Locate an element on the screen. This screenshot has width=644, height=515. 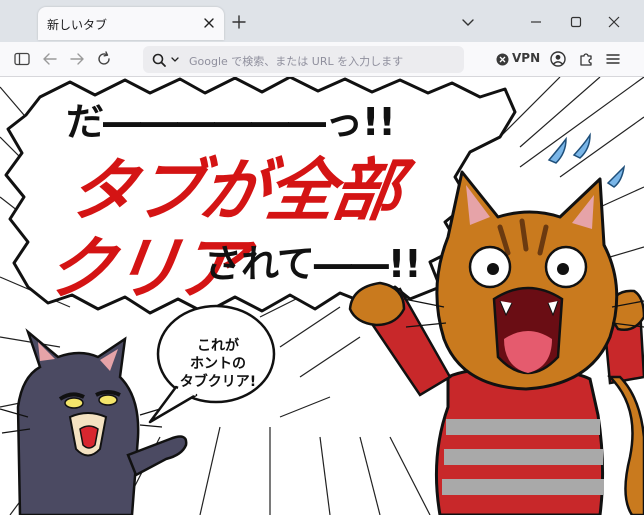
address-bar: Google で検索、または URL を入力します is located at coordinates (303, 59).